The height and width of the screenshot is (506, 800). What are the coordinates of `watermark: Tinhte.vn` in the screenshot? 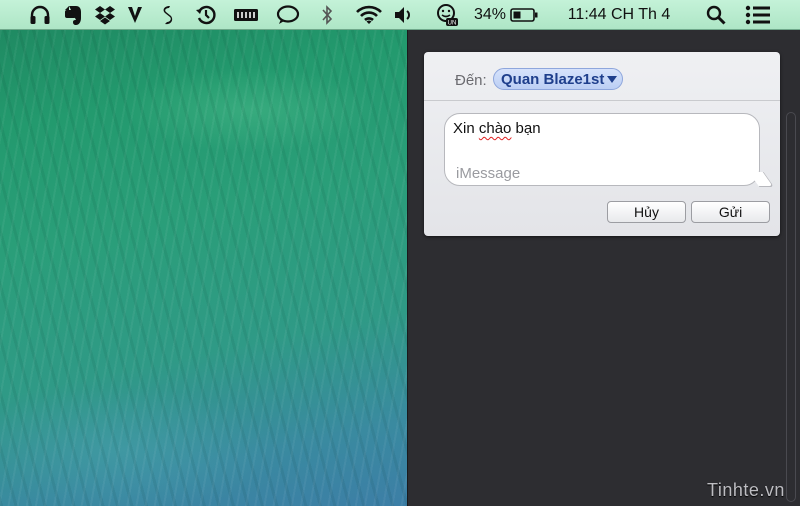 It's located at (746, 490).